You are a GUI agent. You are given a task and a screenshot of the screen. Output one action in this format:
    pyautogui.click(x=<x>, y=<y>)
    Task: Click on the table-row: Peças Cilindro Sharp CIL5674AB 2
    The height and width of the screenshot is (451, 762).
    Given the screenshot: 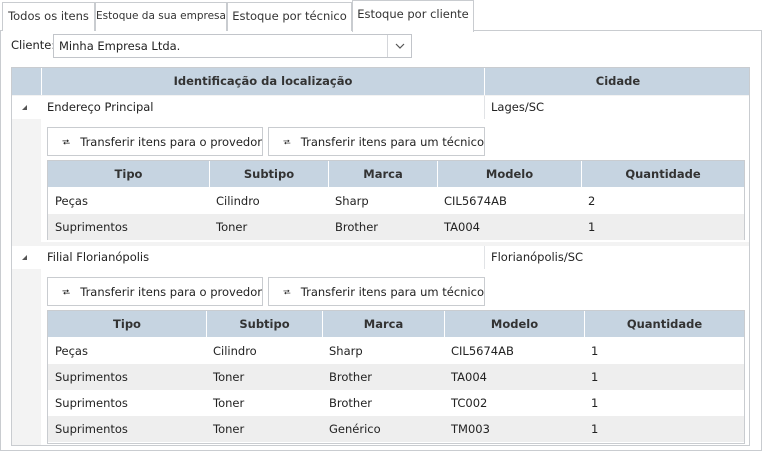 What is the action you would take?
    pyautogui.click(x=396, y=201)
    